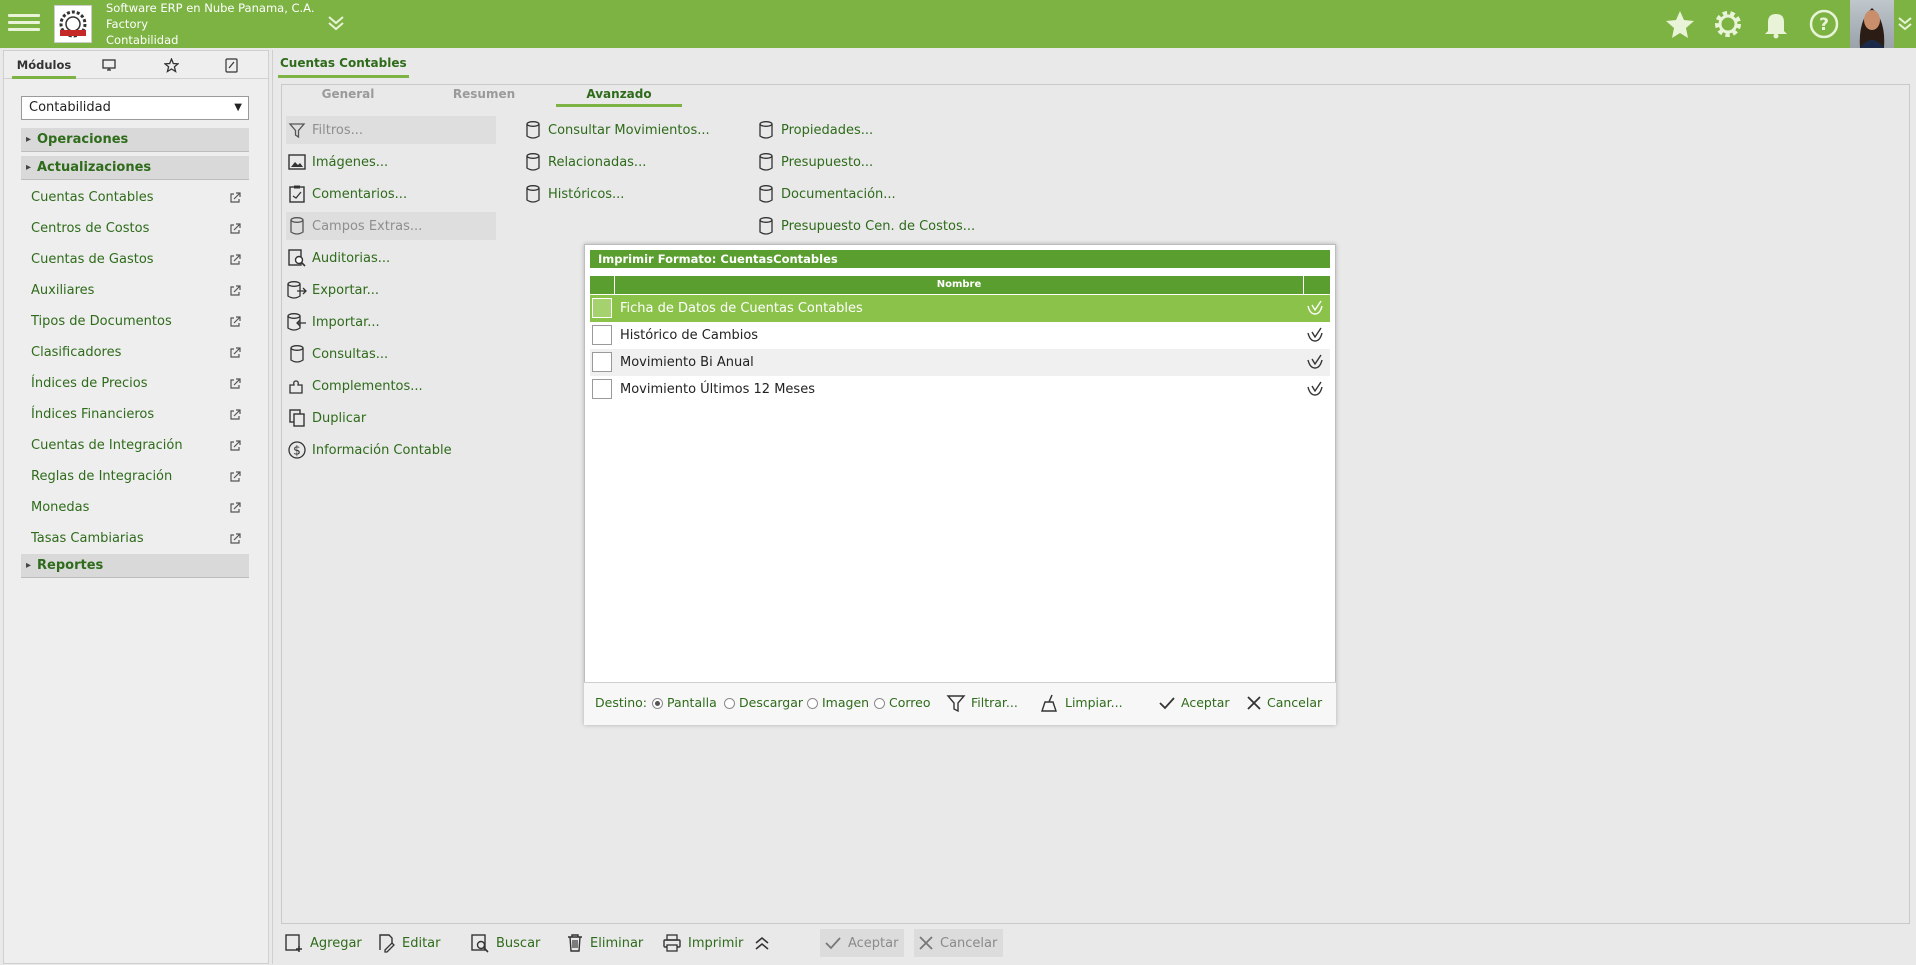 The width and height of the screenshot is (1916, 965). Describe the element at coordinates (44, 65) in the screenshot. I see `tab-modulos: Módulos` at that location.